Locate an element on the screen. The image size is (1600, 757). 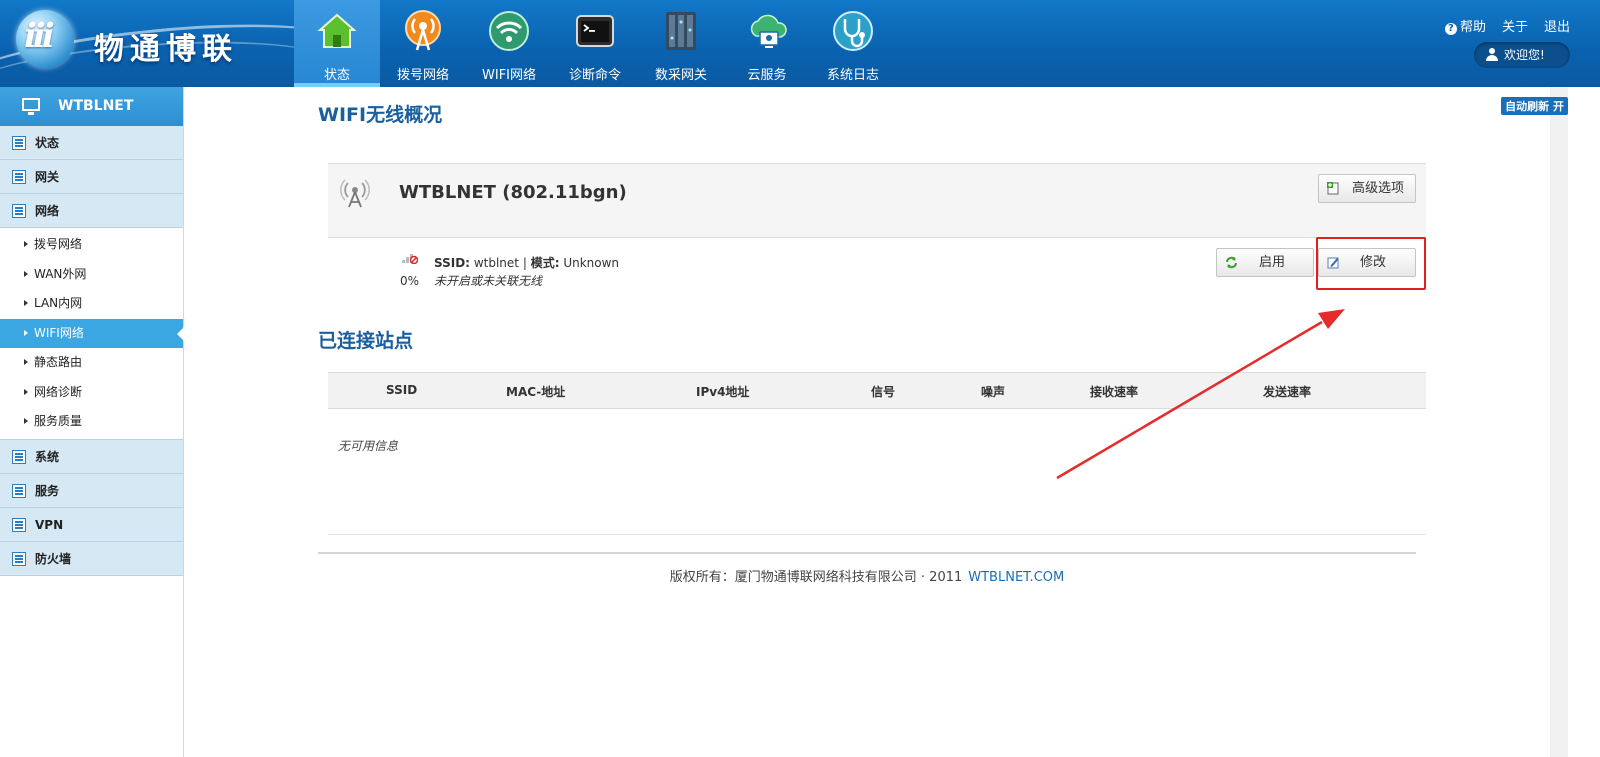
sidebar-item-lan: LAN内网 is located at coordinates (91, 304).